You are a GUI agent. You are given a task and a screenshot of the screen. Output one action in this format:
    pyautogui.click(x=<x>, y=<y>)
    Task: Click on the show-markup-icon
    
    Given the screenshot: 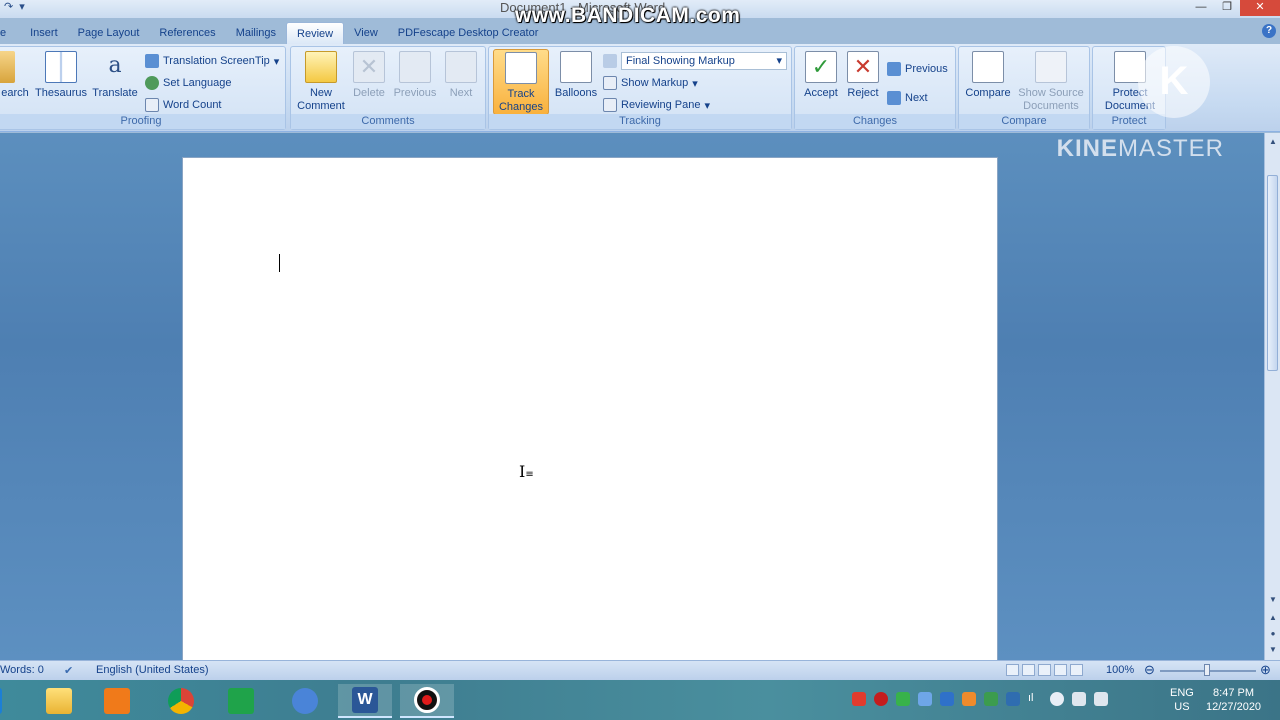 What is the action you would take?
    pyautogui.click(x=610, y=83)
    